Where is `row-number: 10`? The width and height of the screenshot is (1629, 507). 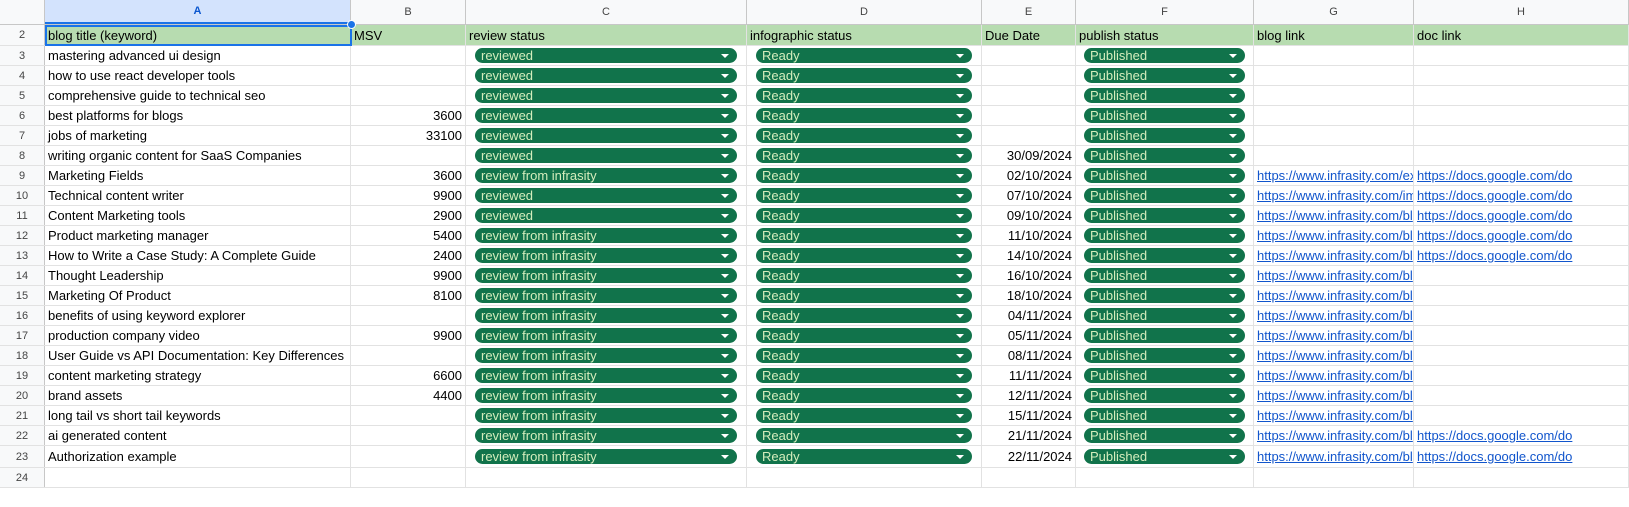 row-number: 10 is located at coordinates (22, 195).